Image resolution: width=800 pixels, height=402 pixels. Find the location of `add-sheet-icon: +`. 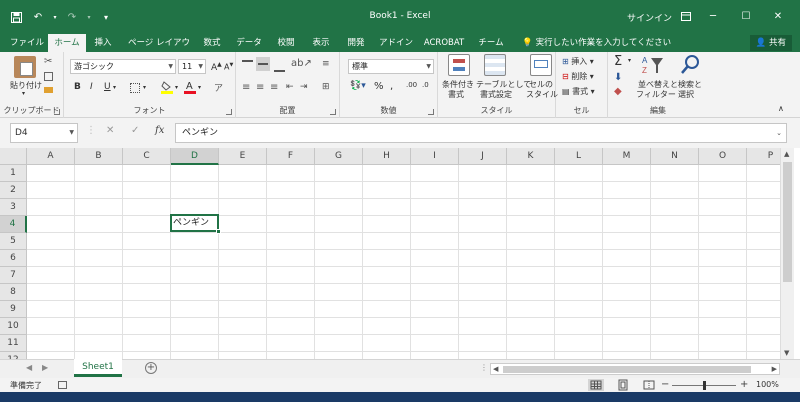

add-sheet-icon: + is located at coordinates (151, 368).